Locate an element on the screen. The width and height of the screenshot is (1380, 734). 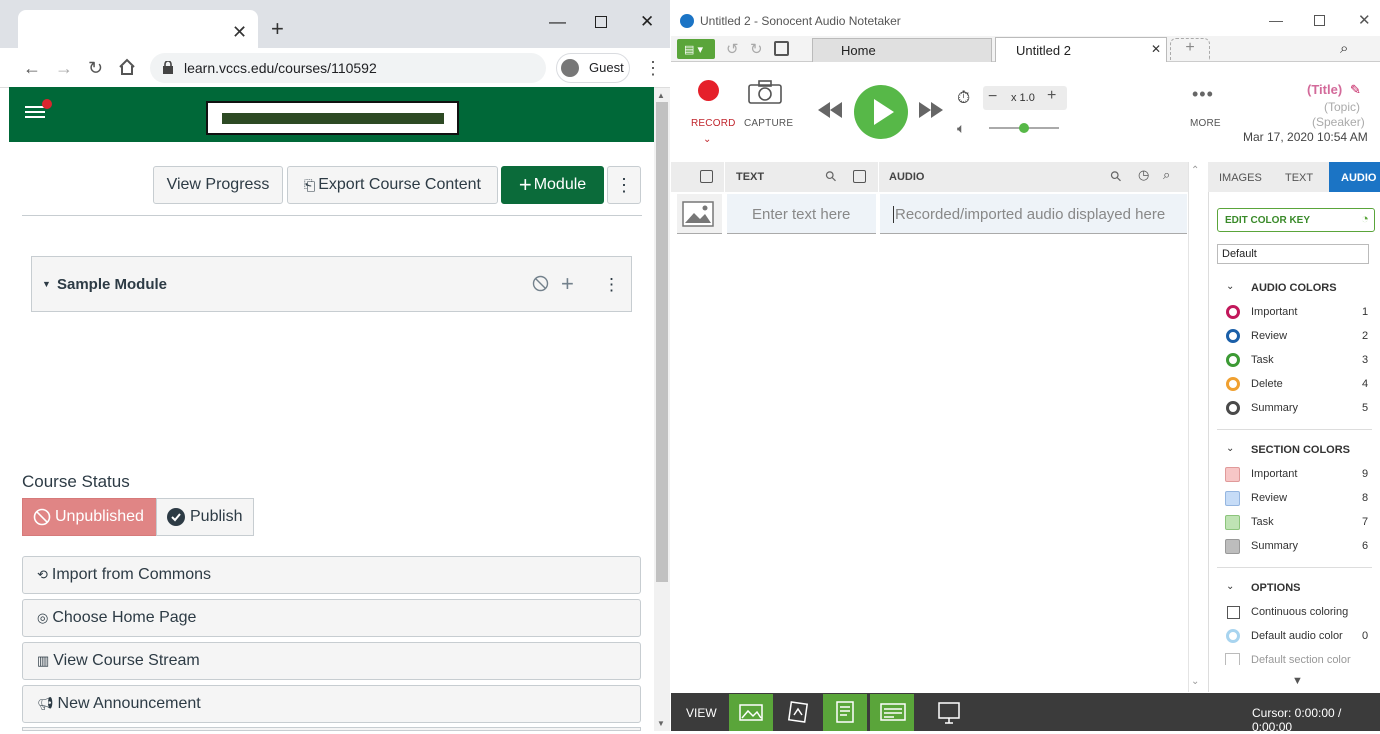
section-color-important is located at coordinates (1232, 474).